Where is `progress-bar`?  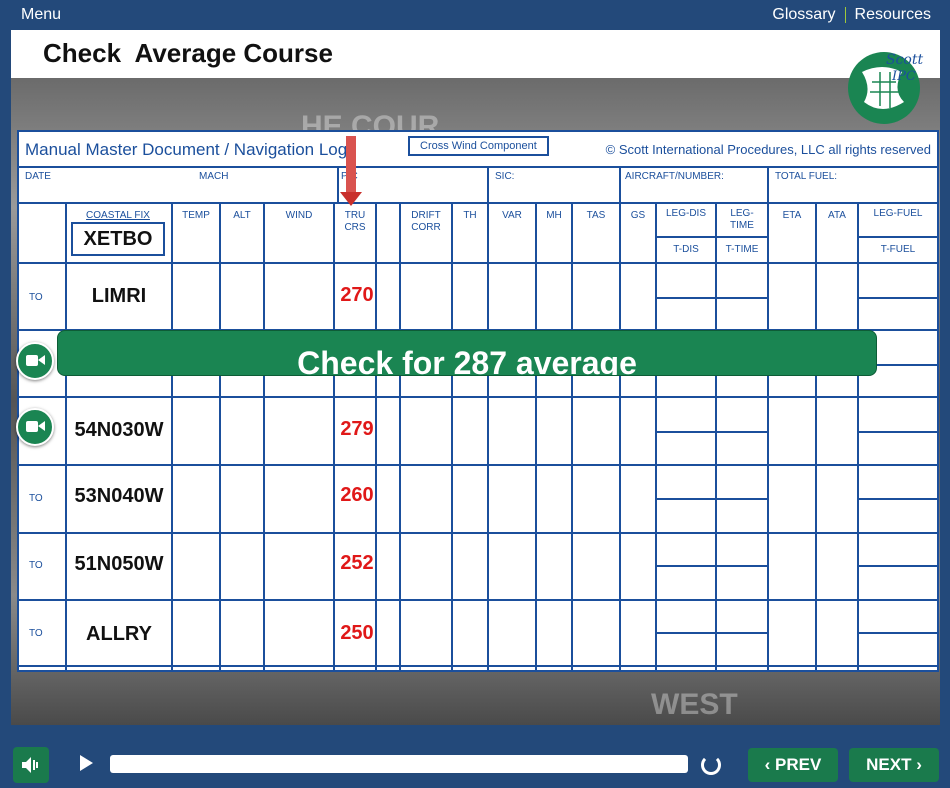
progress-bar is located at coordinates (399, 764).